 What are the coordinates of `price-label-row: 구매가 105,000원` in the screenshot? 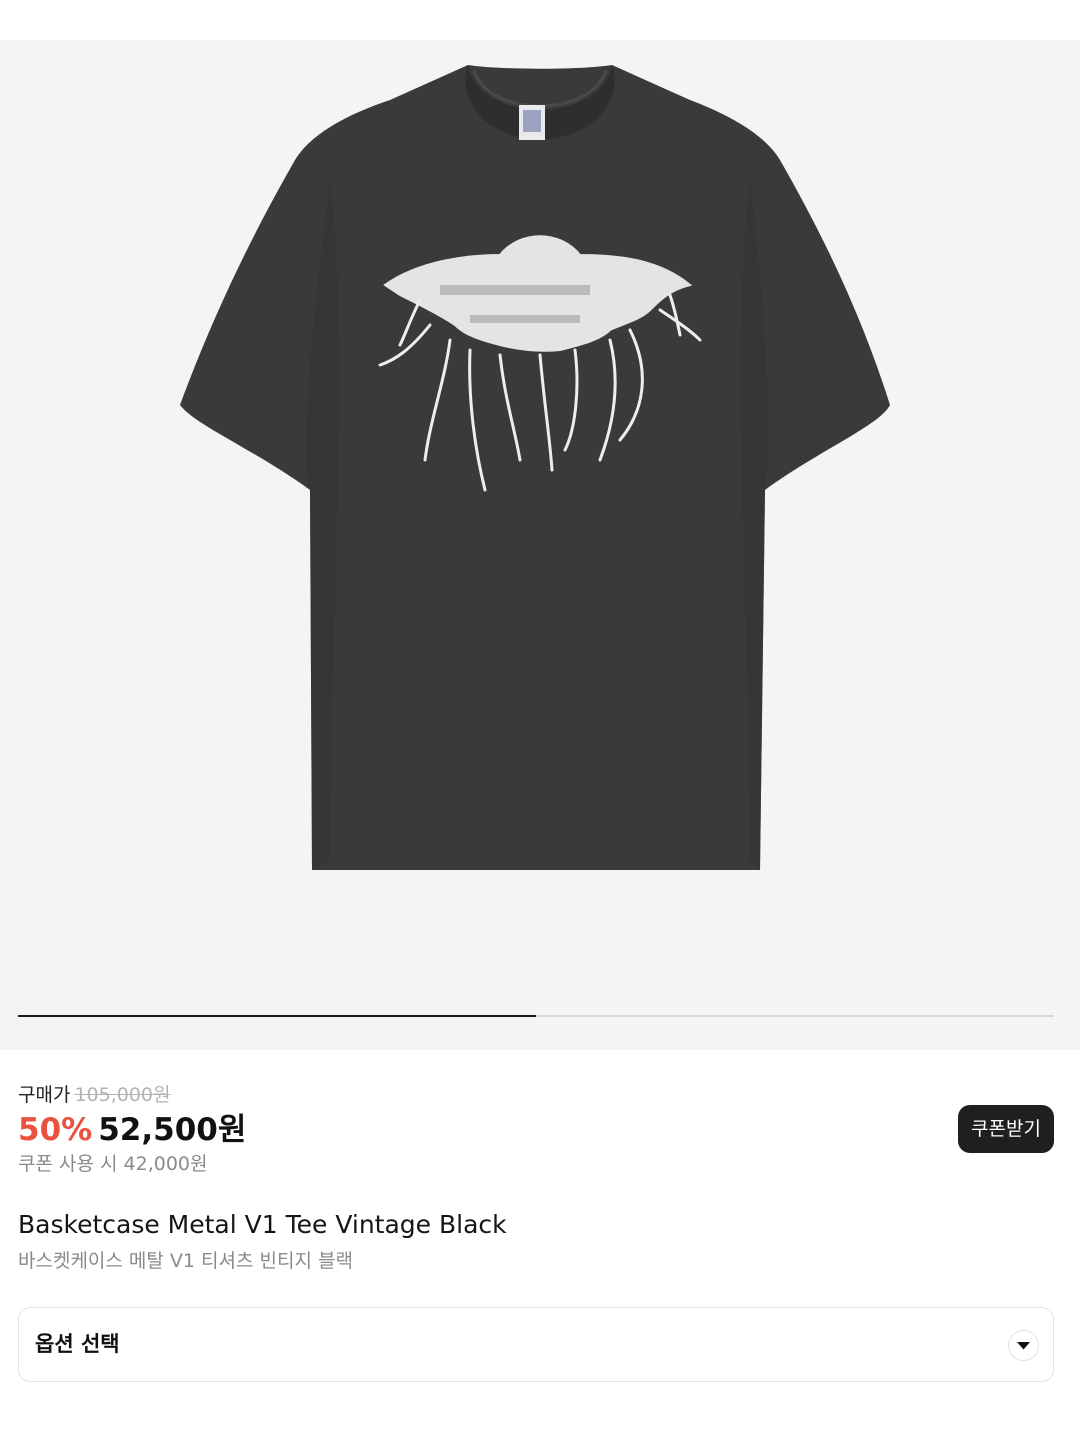 It's located at (94, 1095).